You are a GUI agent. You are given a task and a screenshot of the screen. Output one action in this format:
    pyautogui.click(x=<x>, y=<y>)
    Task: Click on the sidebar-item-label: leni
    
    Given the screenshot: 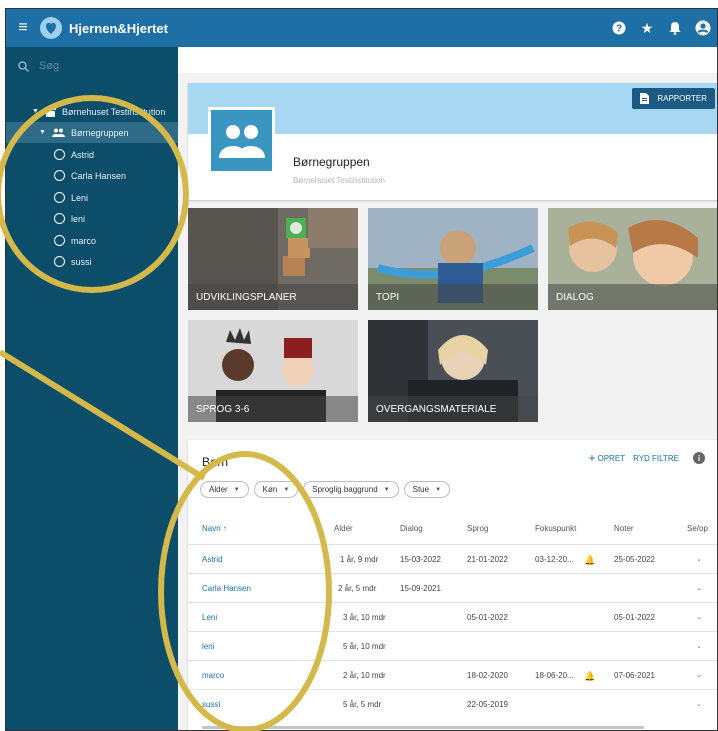 What is the action you would take?
    pyautogui.click(x=78, y=218)
    